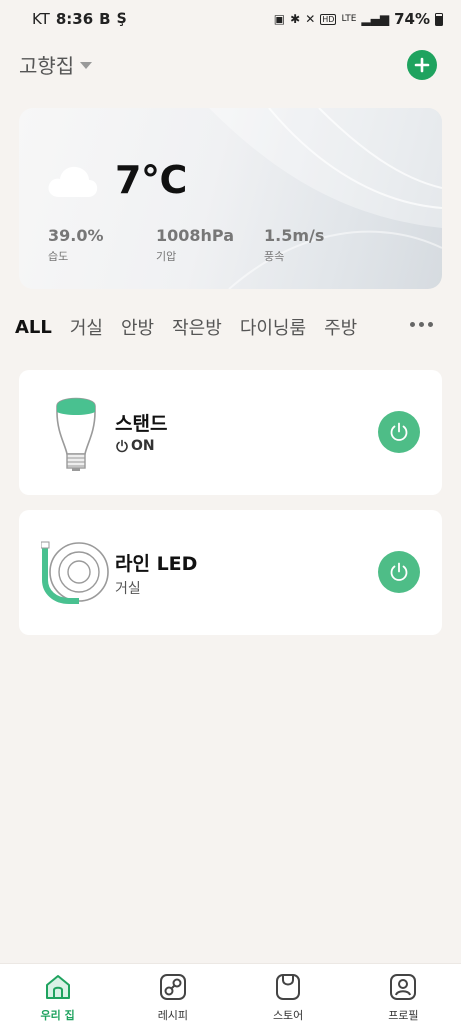 The height and width of the screenshot is (1024, 461). Describe the element at coordinates (295, 19) in the screenshot. I see `bluetooth-icon: ✱` at that location.